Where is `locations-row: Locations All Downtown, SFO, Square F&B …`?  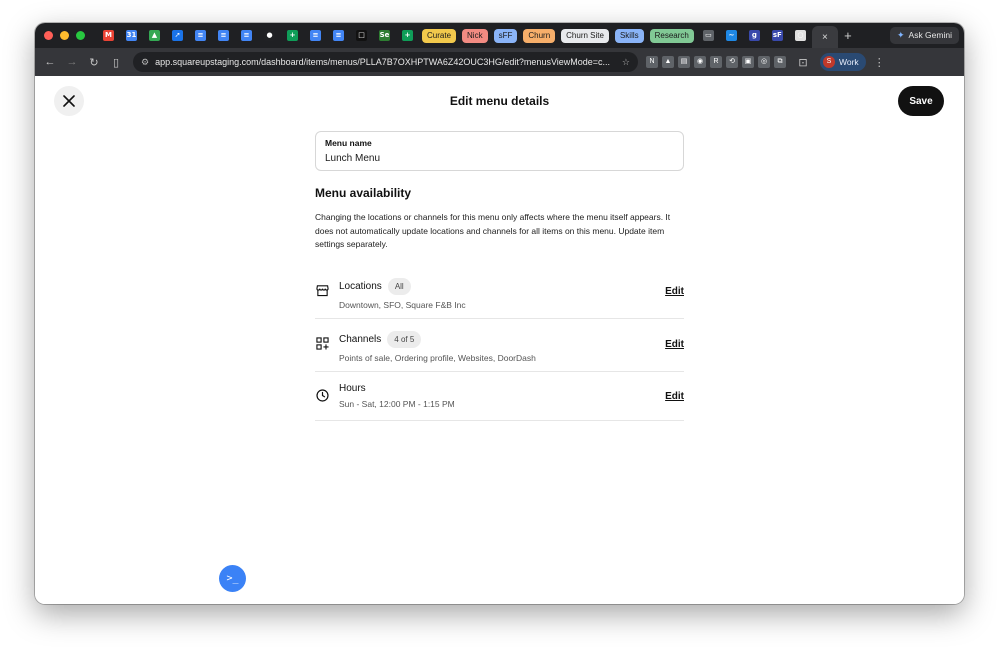
locations-row: Locations All Downtown, SFO, Square F&B … is located at coordinates (499, 292).